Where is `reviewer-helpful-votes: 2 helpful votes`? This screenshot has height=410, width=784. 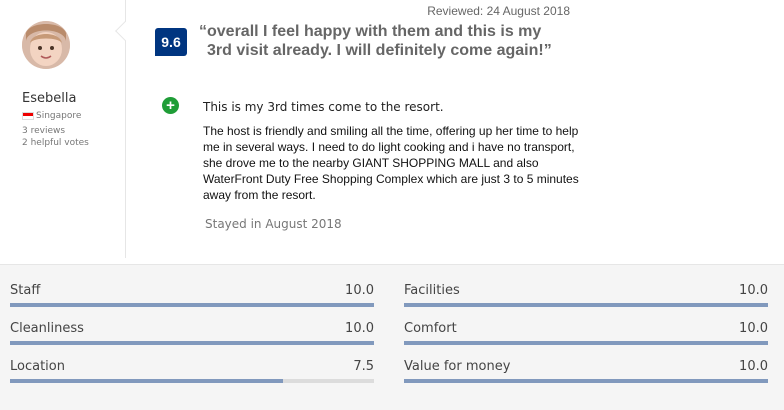
reviewer-helpful-votes: 2 helpful votes is located at coordinates (55, 143).